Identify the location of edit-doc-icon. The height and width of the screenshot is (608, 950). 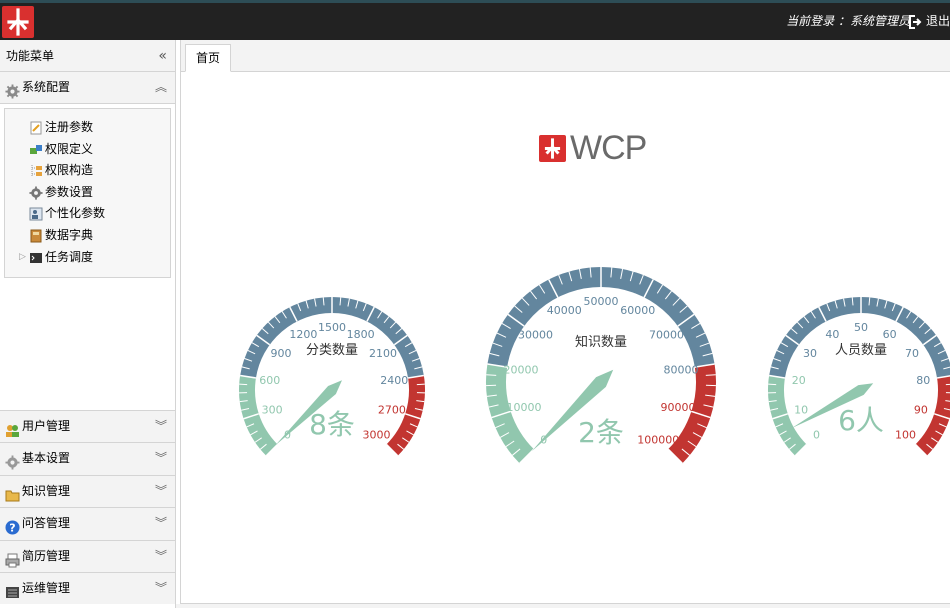
(36, 128).